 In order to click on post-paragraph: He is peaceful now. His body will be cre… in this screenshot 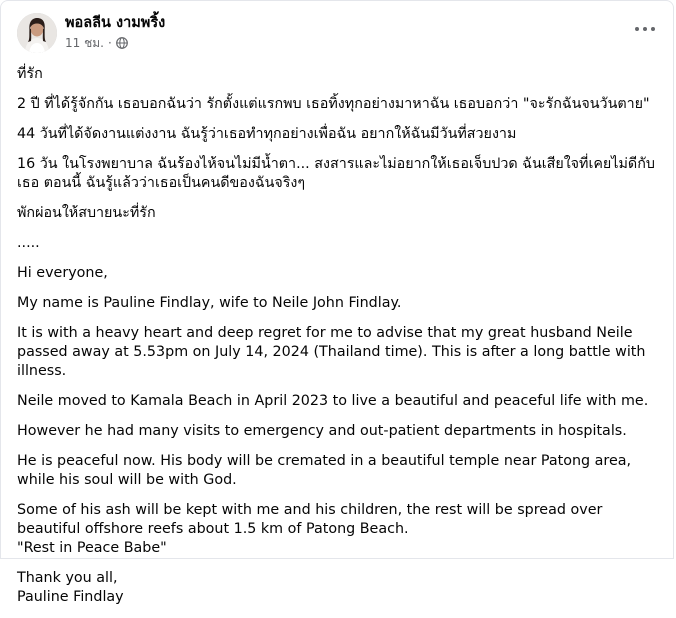, I will do `click(324, 470)`.